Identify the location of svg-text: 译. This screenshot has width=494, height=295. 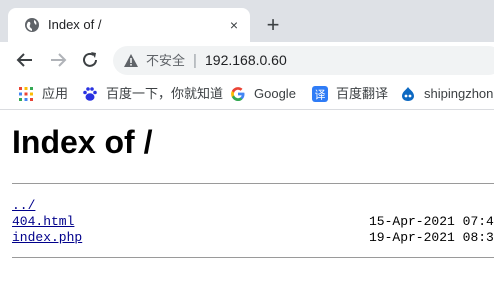
(320, 95).